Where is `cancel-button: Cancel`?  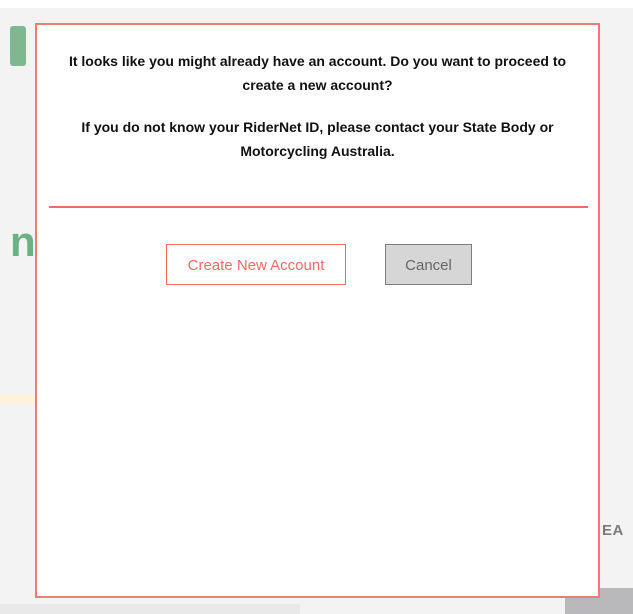 cancel-button: Cancel is located at coordinates (428, 264).